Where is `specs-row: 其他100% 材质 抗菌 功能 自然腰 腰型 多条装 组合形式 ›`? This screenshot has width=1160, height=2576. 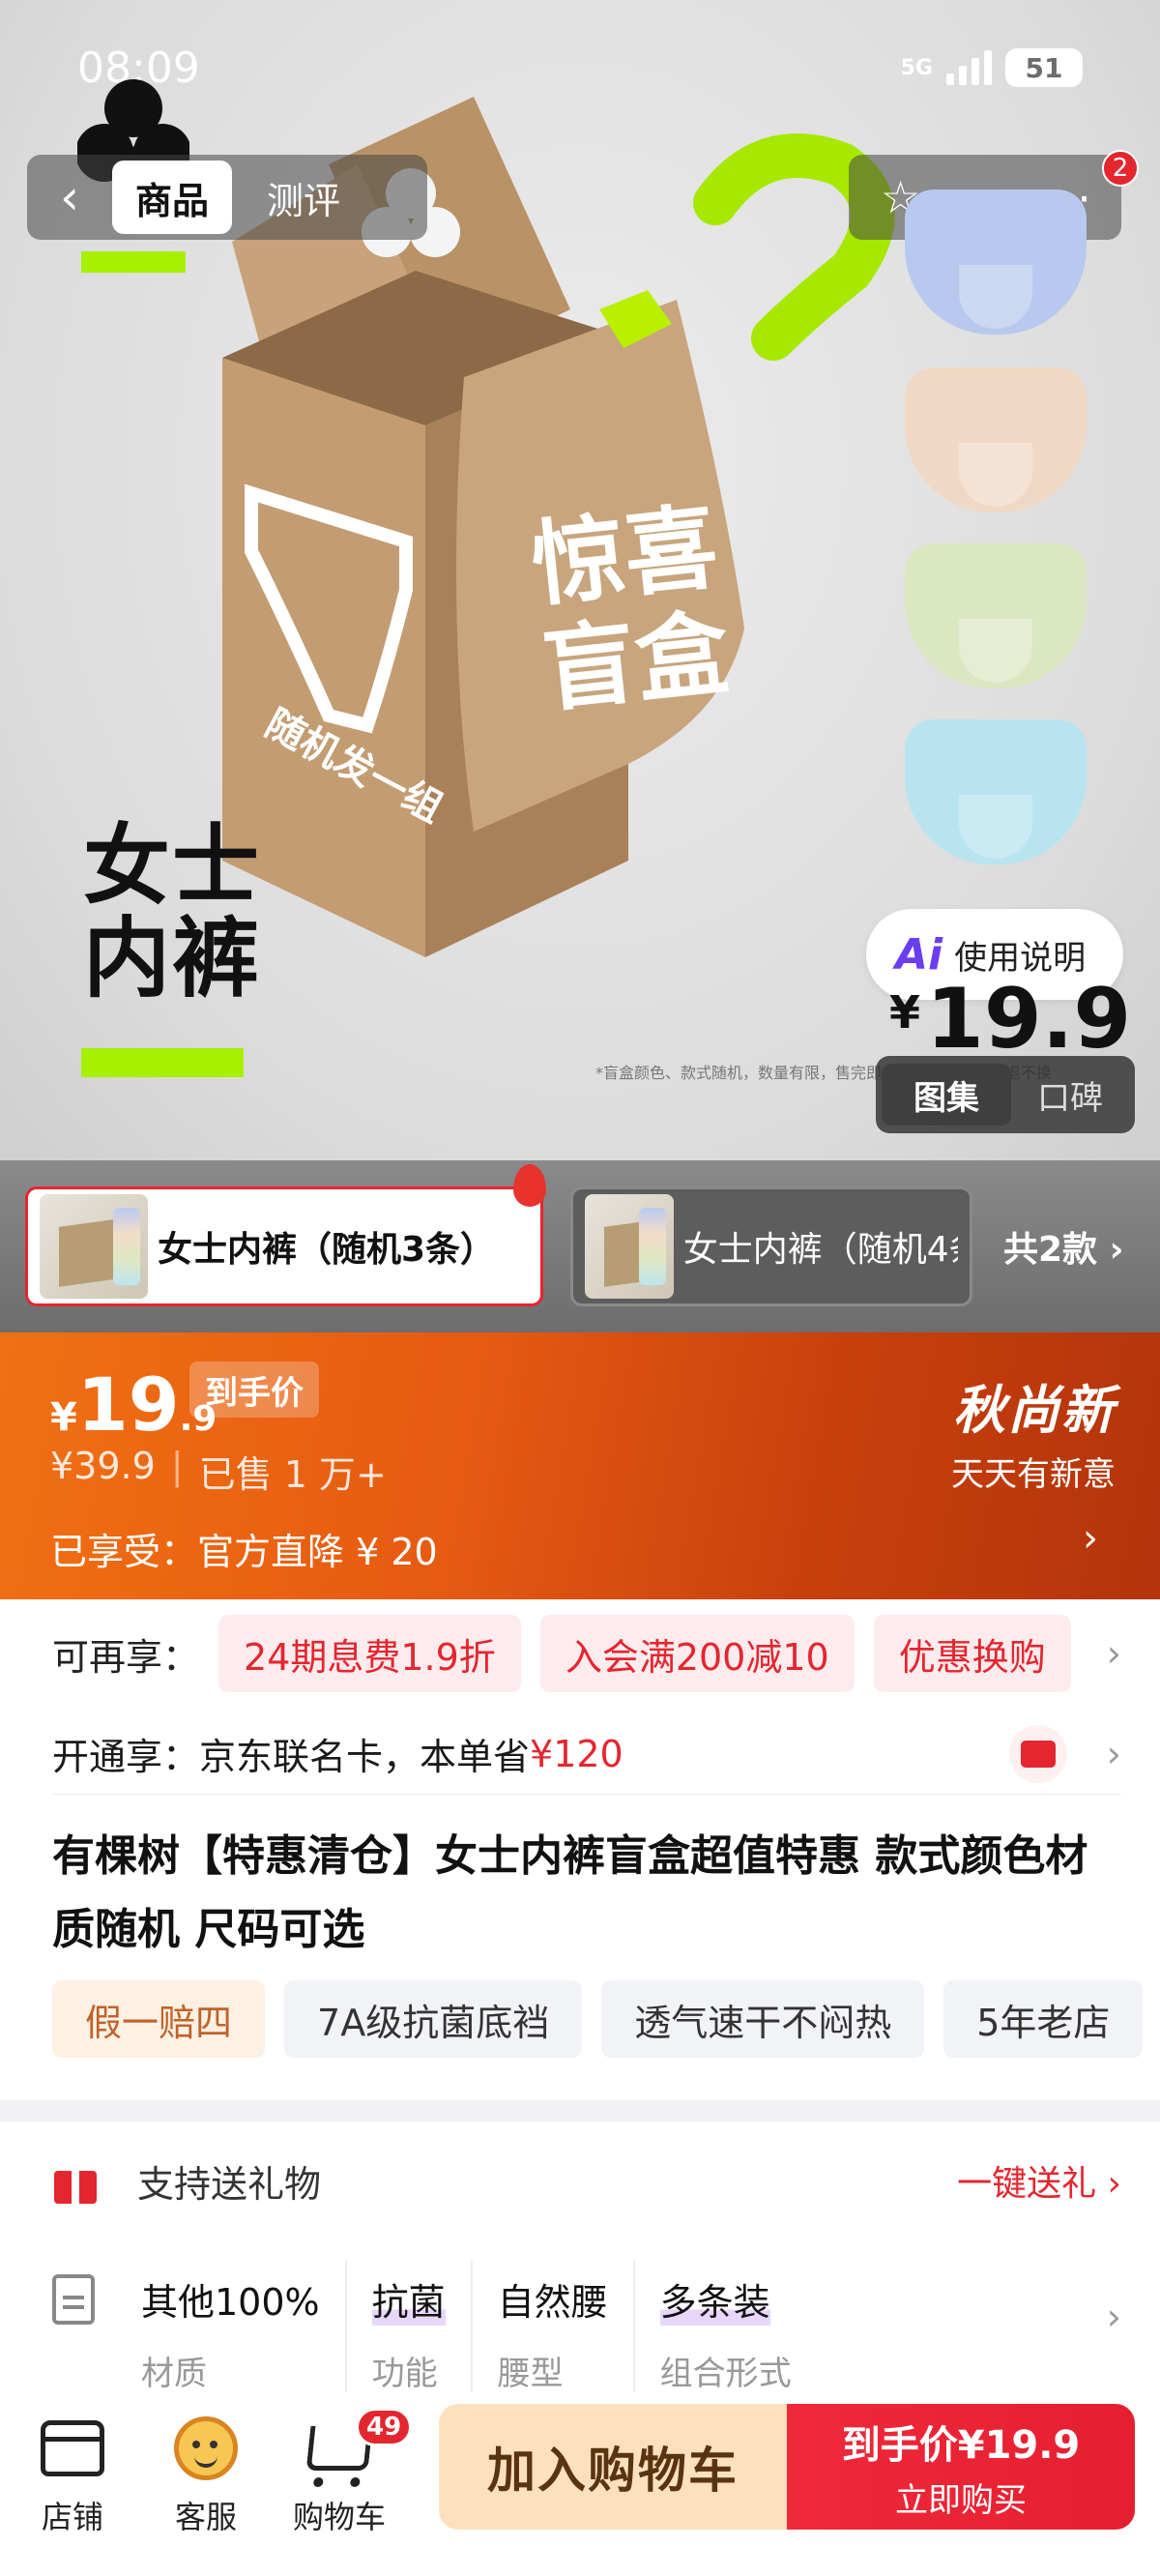
specs-row: 其他100% 材质 抗菌 功能 自然腰 腰型 多条装 组合形式 › is located at coordinates (586, 2326).